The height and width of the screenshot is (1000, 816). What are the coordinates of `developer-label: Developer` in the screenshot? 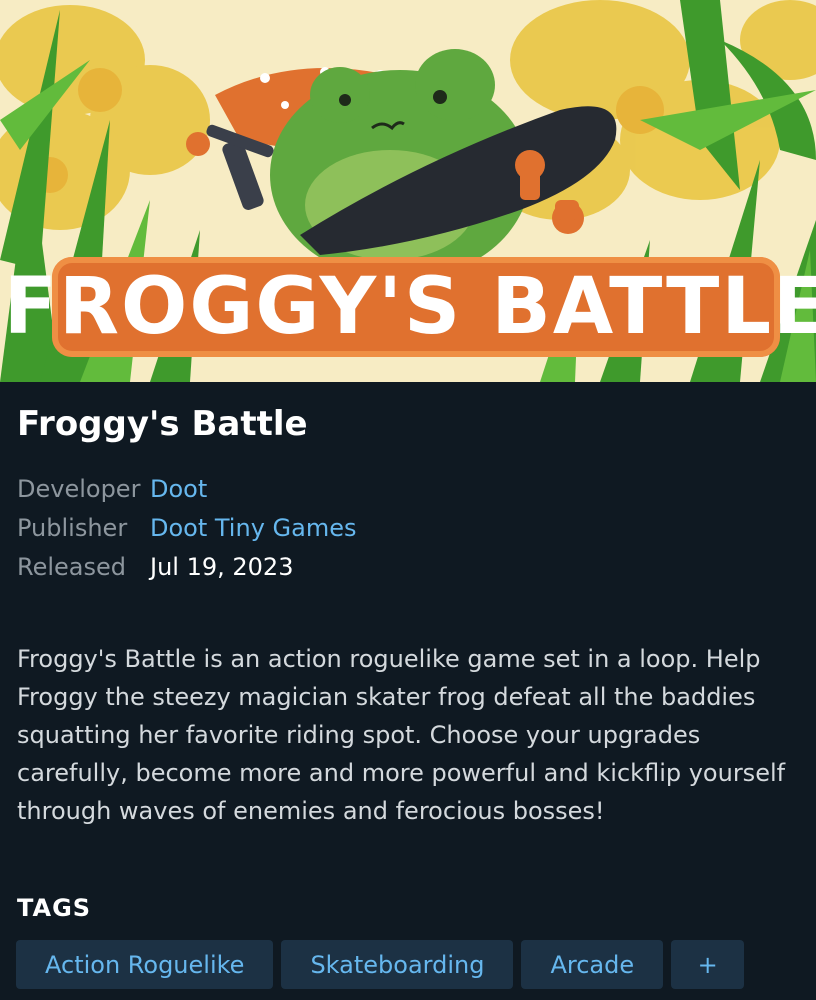 It's located at (79, 489).